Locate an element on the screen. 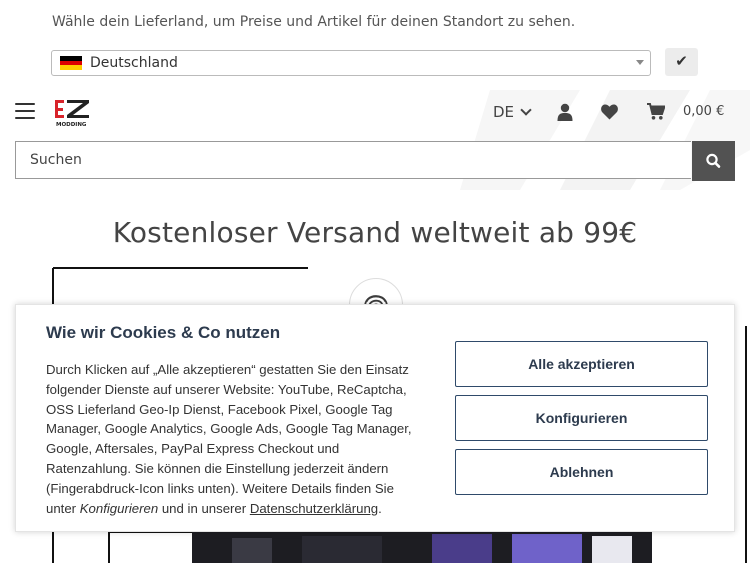 This screenshot has width=750, height=563. confirm-country-button: ✔ is located at coordinates (681, 62).